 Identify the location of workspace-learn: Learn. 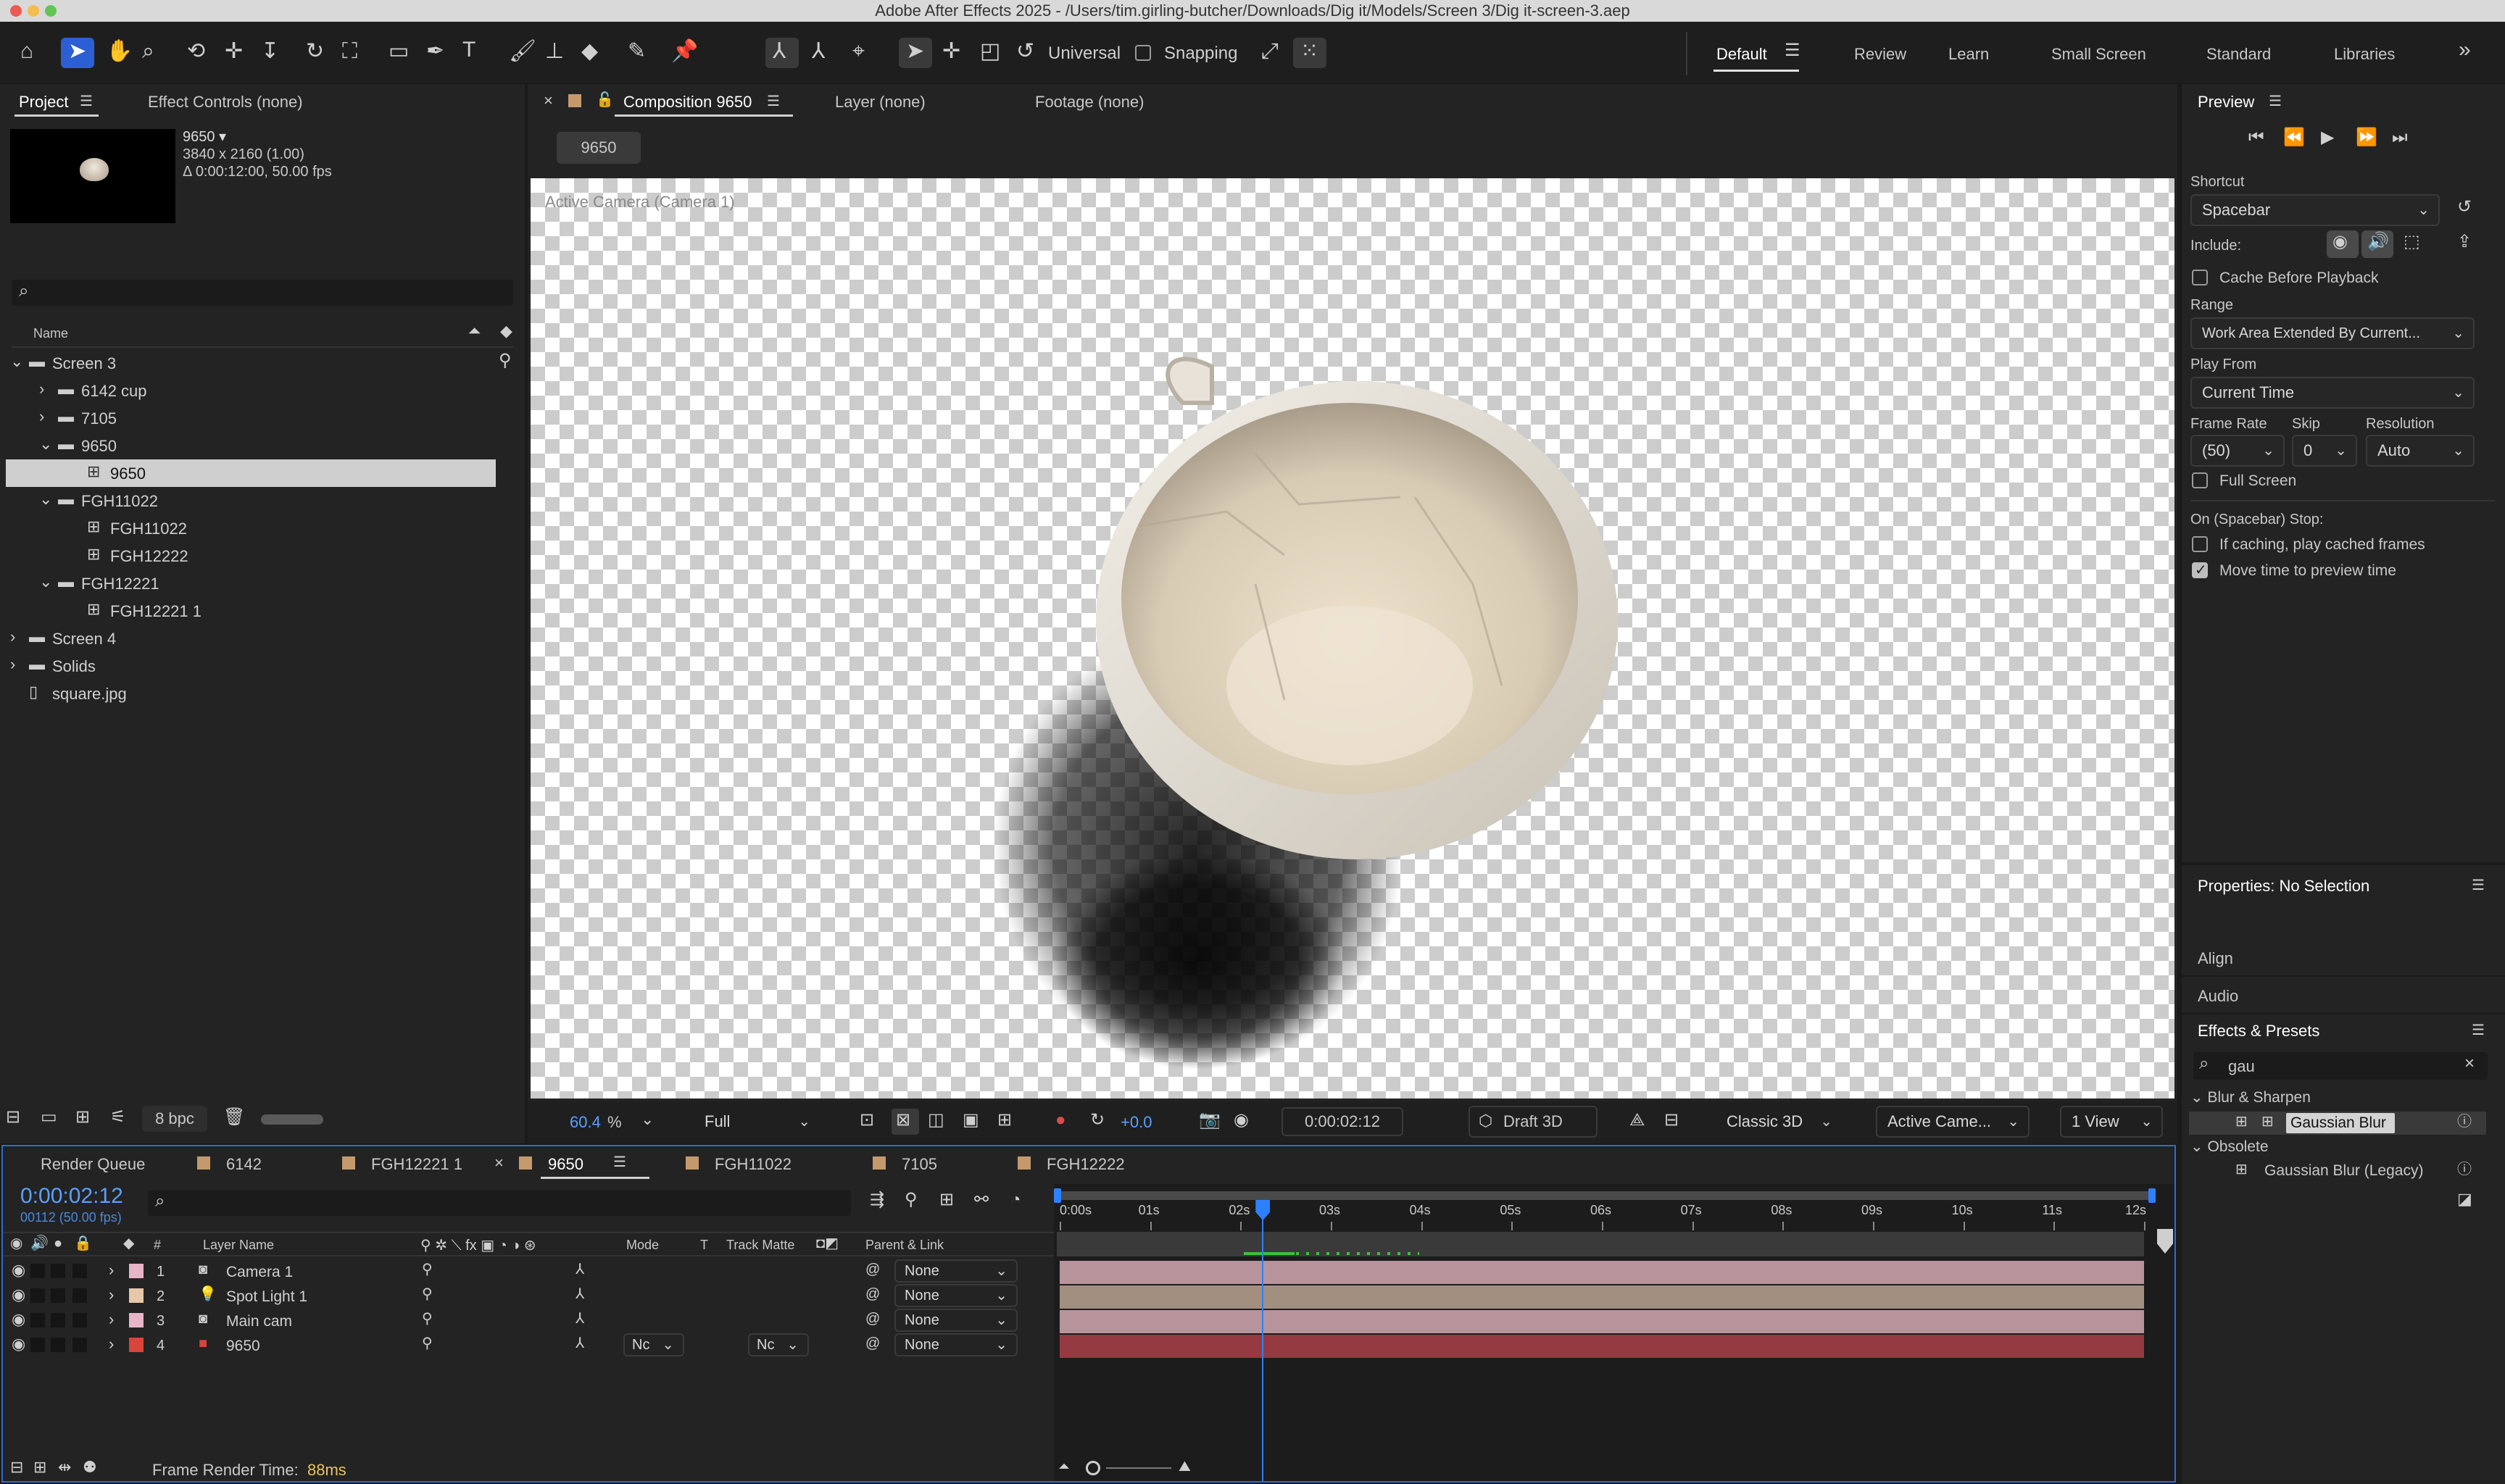
(1968, 54).